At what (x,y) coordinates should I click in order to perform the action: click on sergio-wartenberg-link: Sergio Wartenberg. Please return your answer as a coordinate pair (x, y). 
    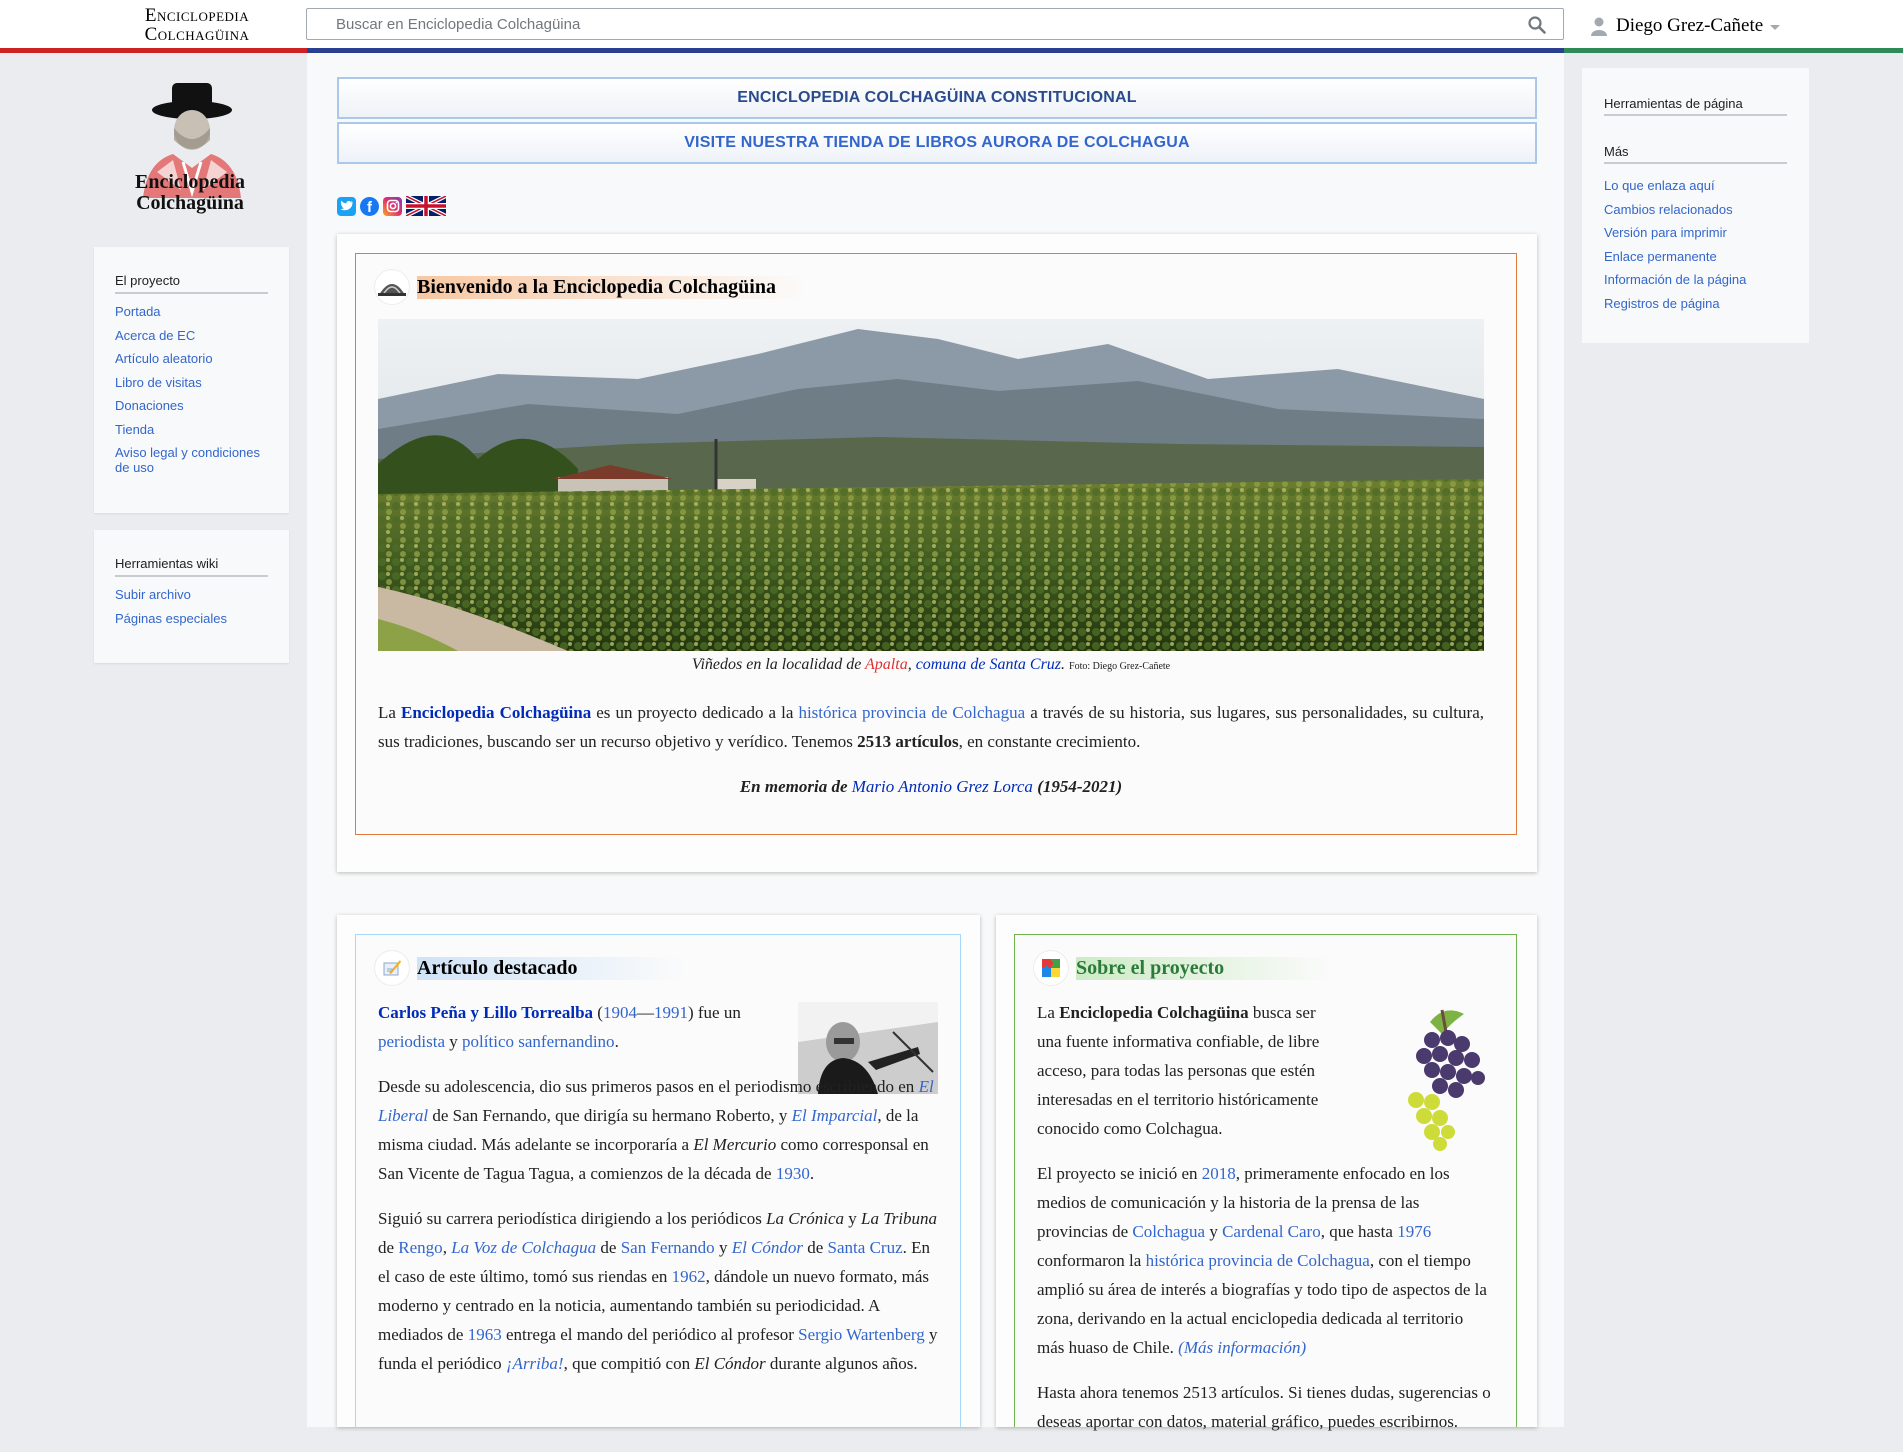
    Looking at the image, I should click on (861, 1334).